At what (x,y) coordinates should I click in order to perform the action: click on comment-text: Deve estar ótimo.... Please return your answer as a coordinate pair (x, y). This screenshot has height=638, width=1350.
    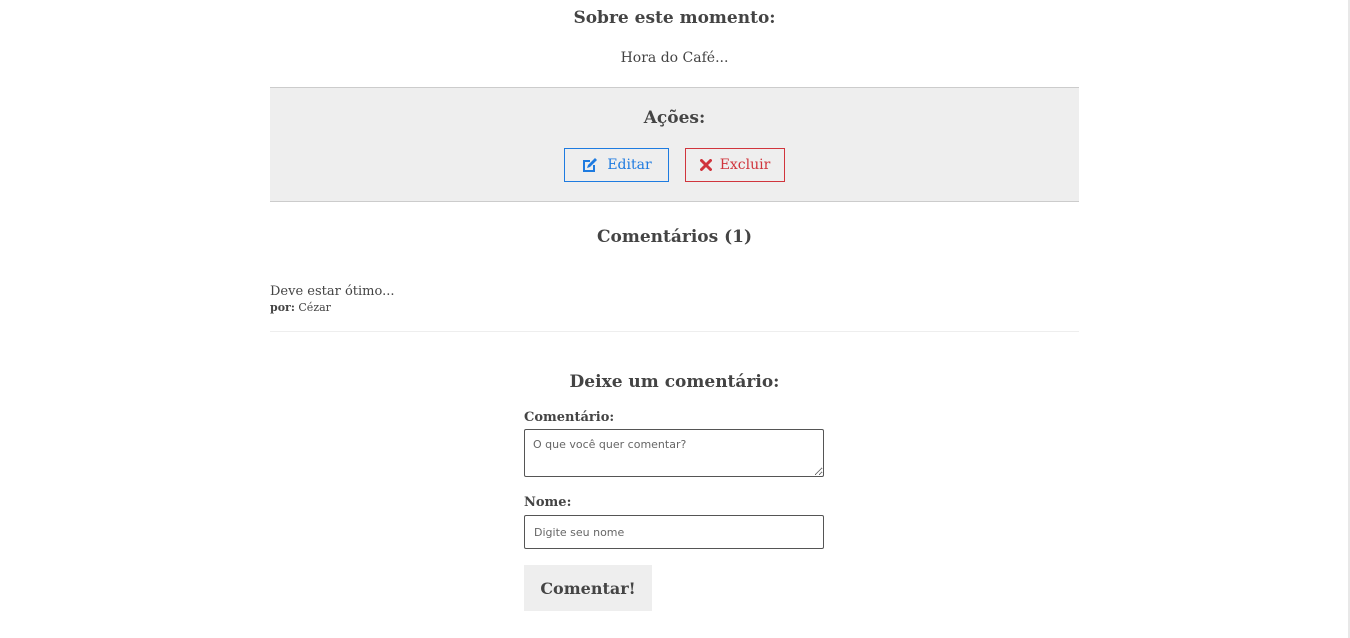
    Looking at the image, I should click on (332, 291).